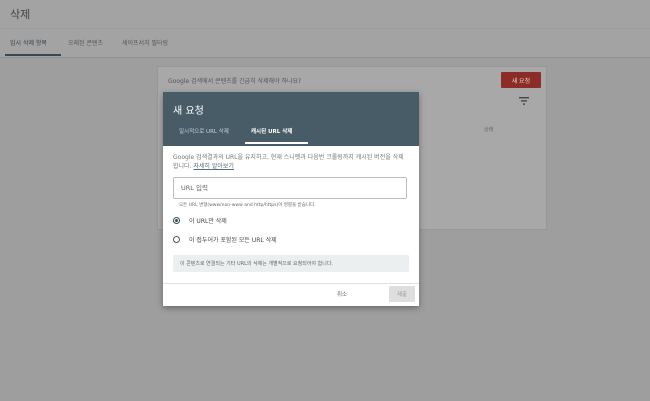 This screenshot has height=401, width=650. I want to click on radio-checked-icon, so click(176, 220).